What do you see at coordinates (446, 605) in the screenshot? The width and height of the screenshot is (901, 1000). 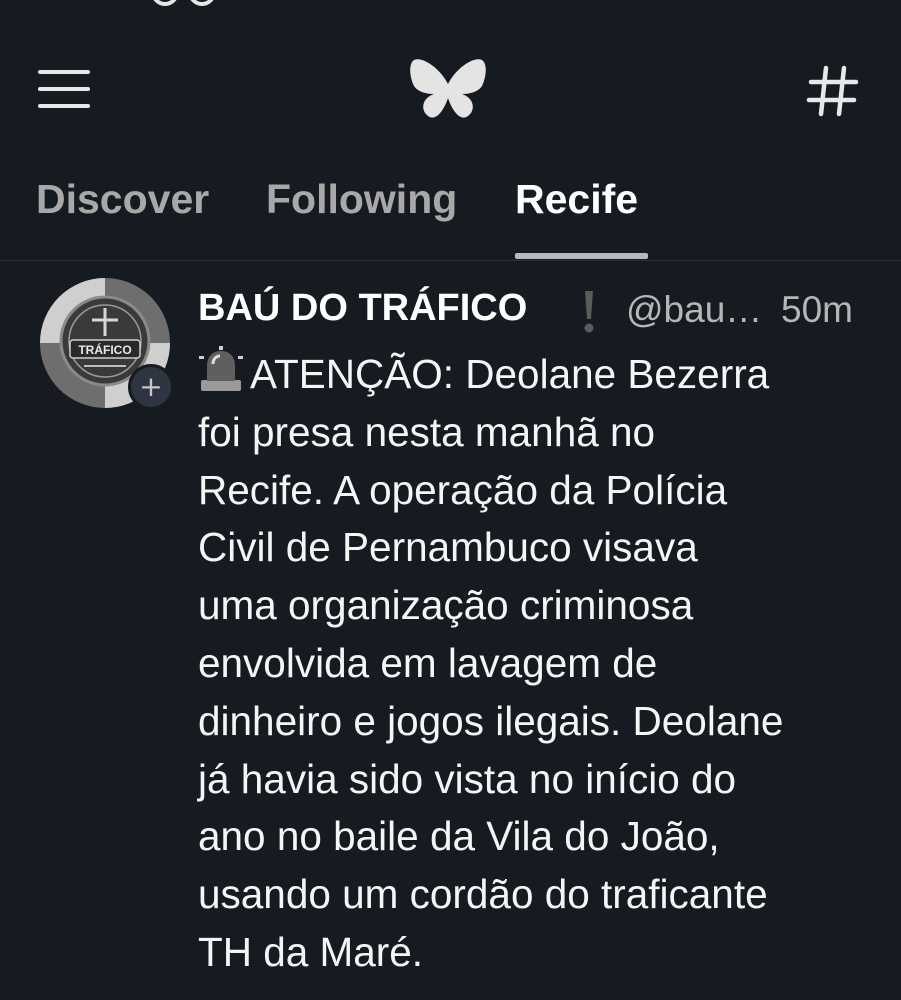 I see `post-text-line: uma organização criminosa` at bounding box center [446, 605].